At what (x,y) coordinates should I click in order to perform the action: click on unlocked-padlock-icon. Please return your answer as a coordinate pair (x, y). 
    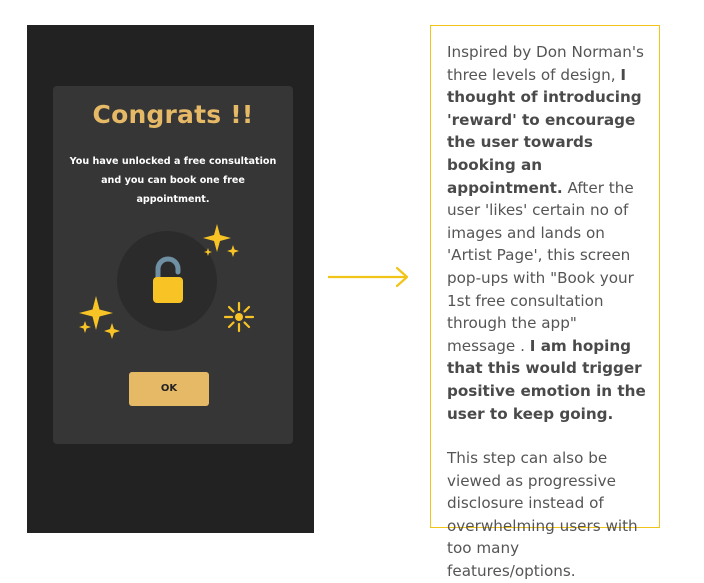
    Looking at the image, I should click on (168, 279).